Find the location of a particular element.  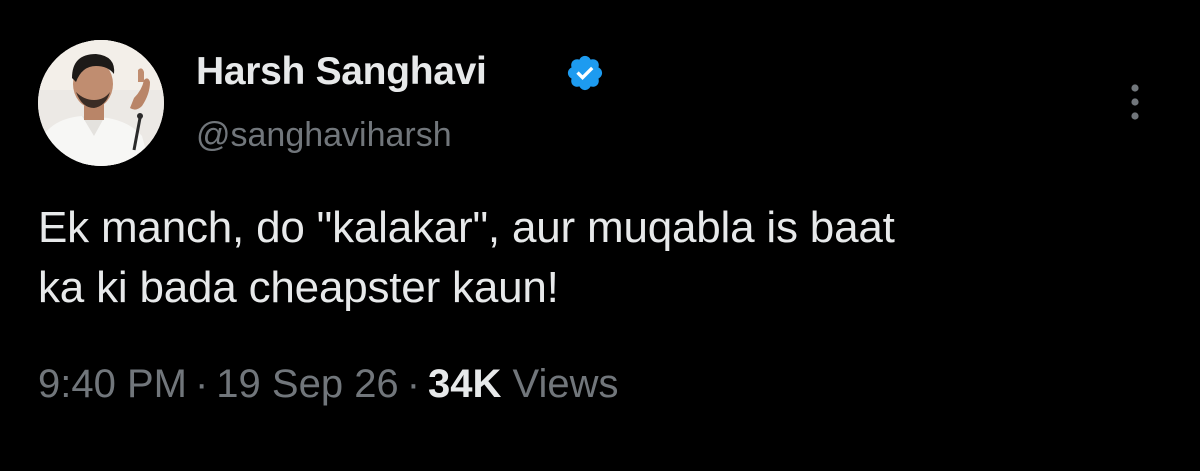

avatar is located at coordinates (101, 103).